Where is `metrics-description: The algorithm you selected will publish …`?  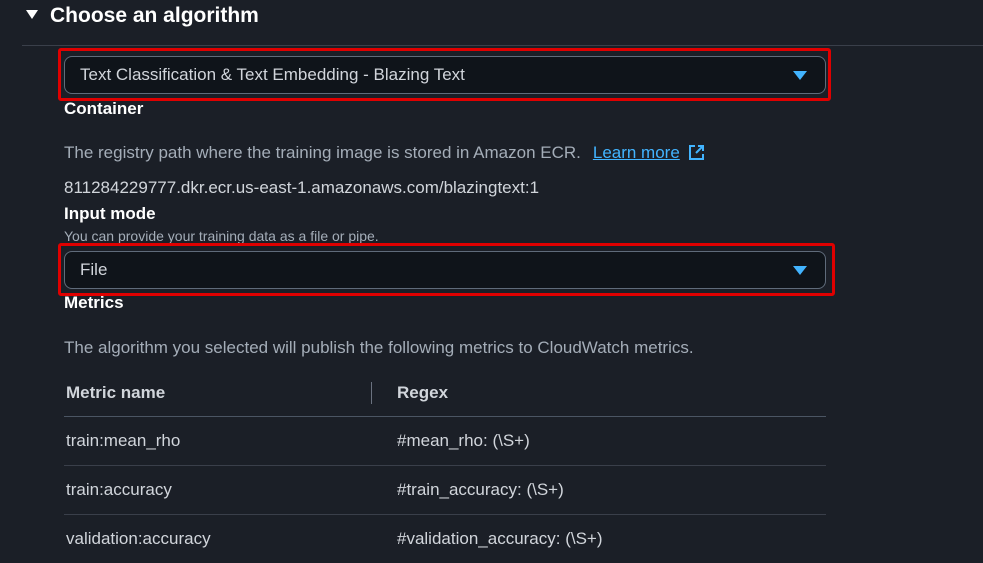 metrics-description: The algorithm you selected will publish … is located at coordinates (379, 347).